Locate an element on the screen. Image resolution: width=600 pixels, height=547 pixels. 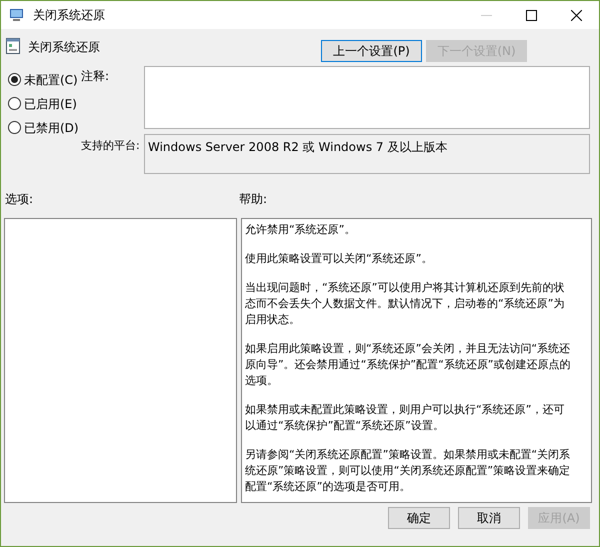
policy-title: 关闭系统还原 is located at coordinates (64, 47).